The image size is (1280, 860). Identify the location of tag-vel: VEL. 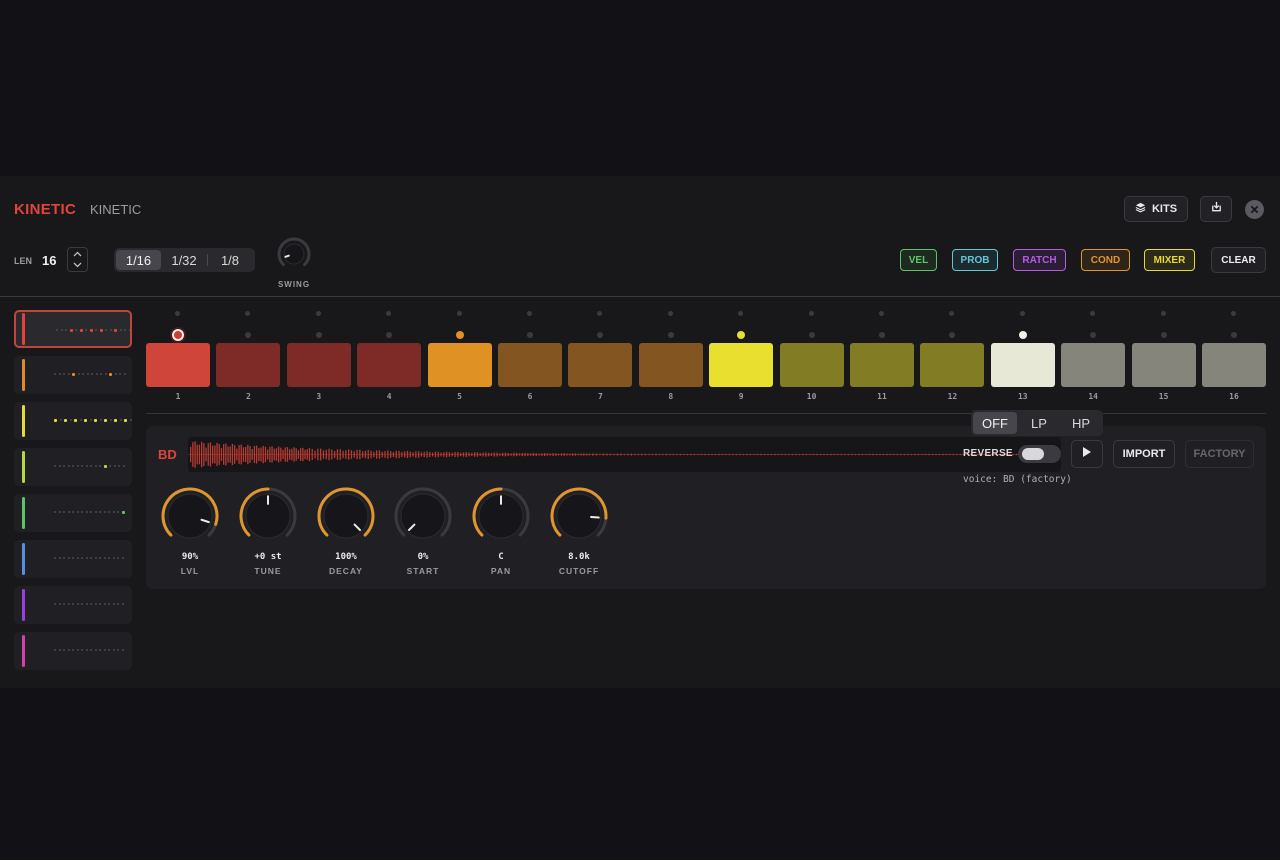
(918, 260).